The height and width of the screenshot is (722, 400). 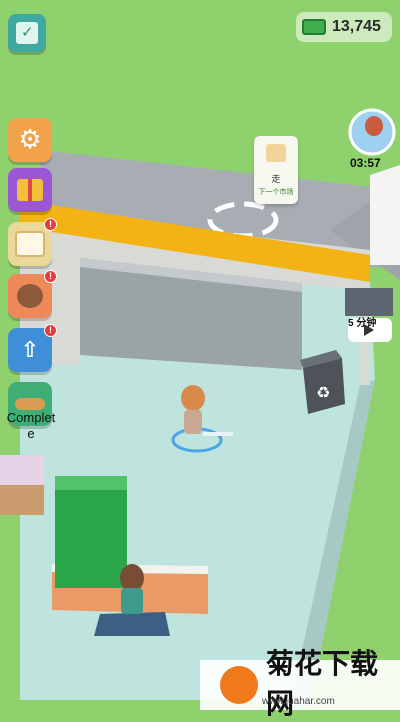 I want to click on cash-stack, so click(x=91, y=532).